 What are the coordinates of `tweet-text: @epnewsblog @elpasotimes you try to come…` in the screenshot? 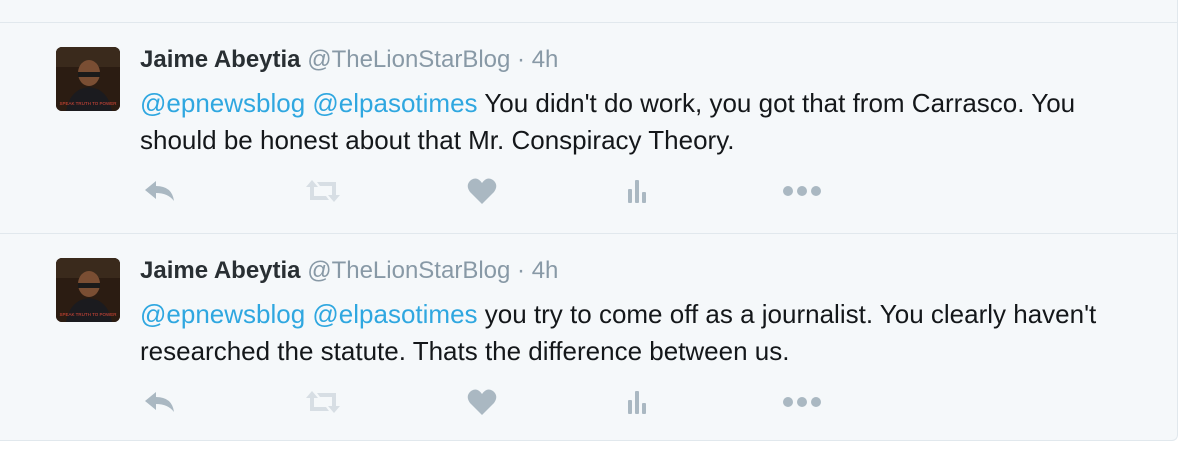 It's located at (640, 333).